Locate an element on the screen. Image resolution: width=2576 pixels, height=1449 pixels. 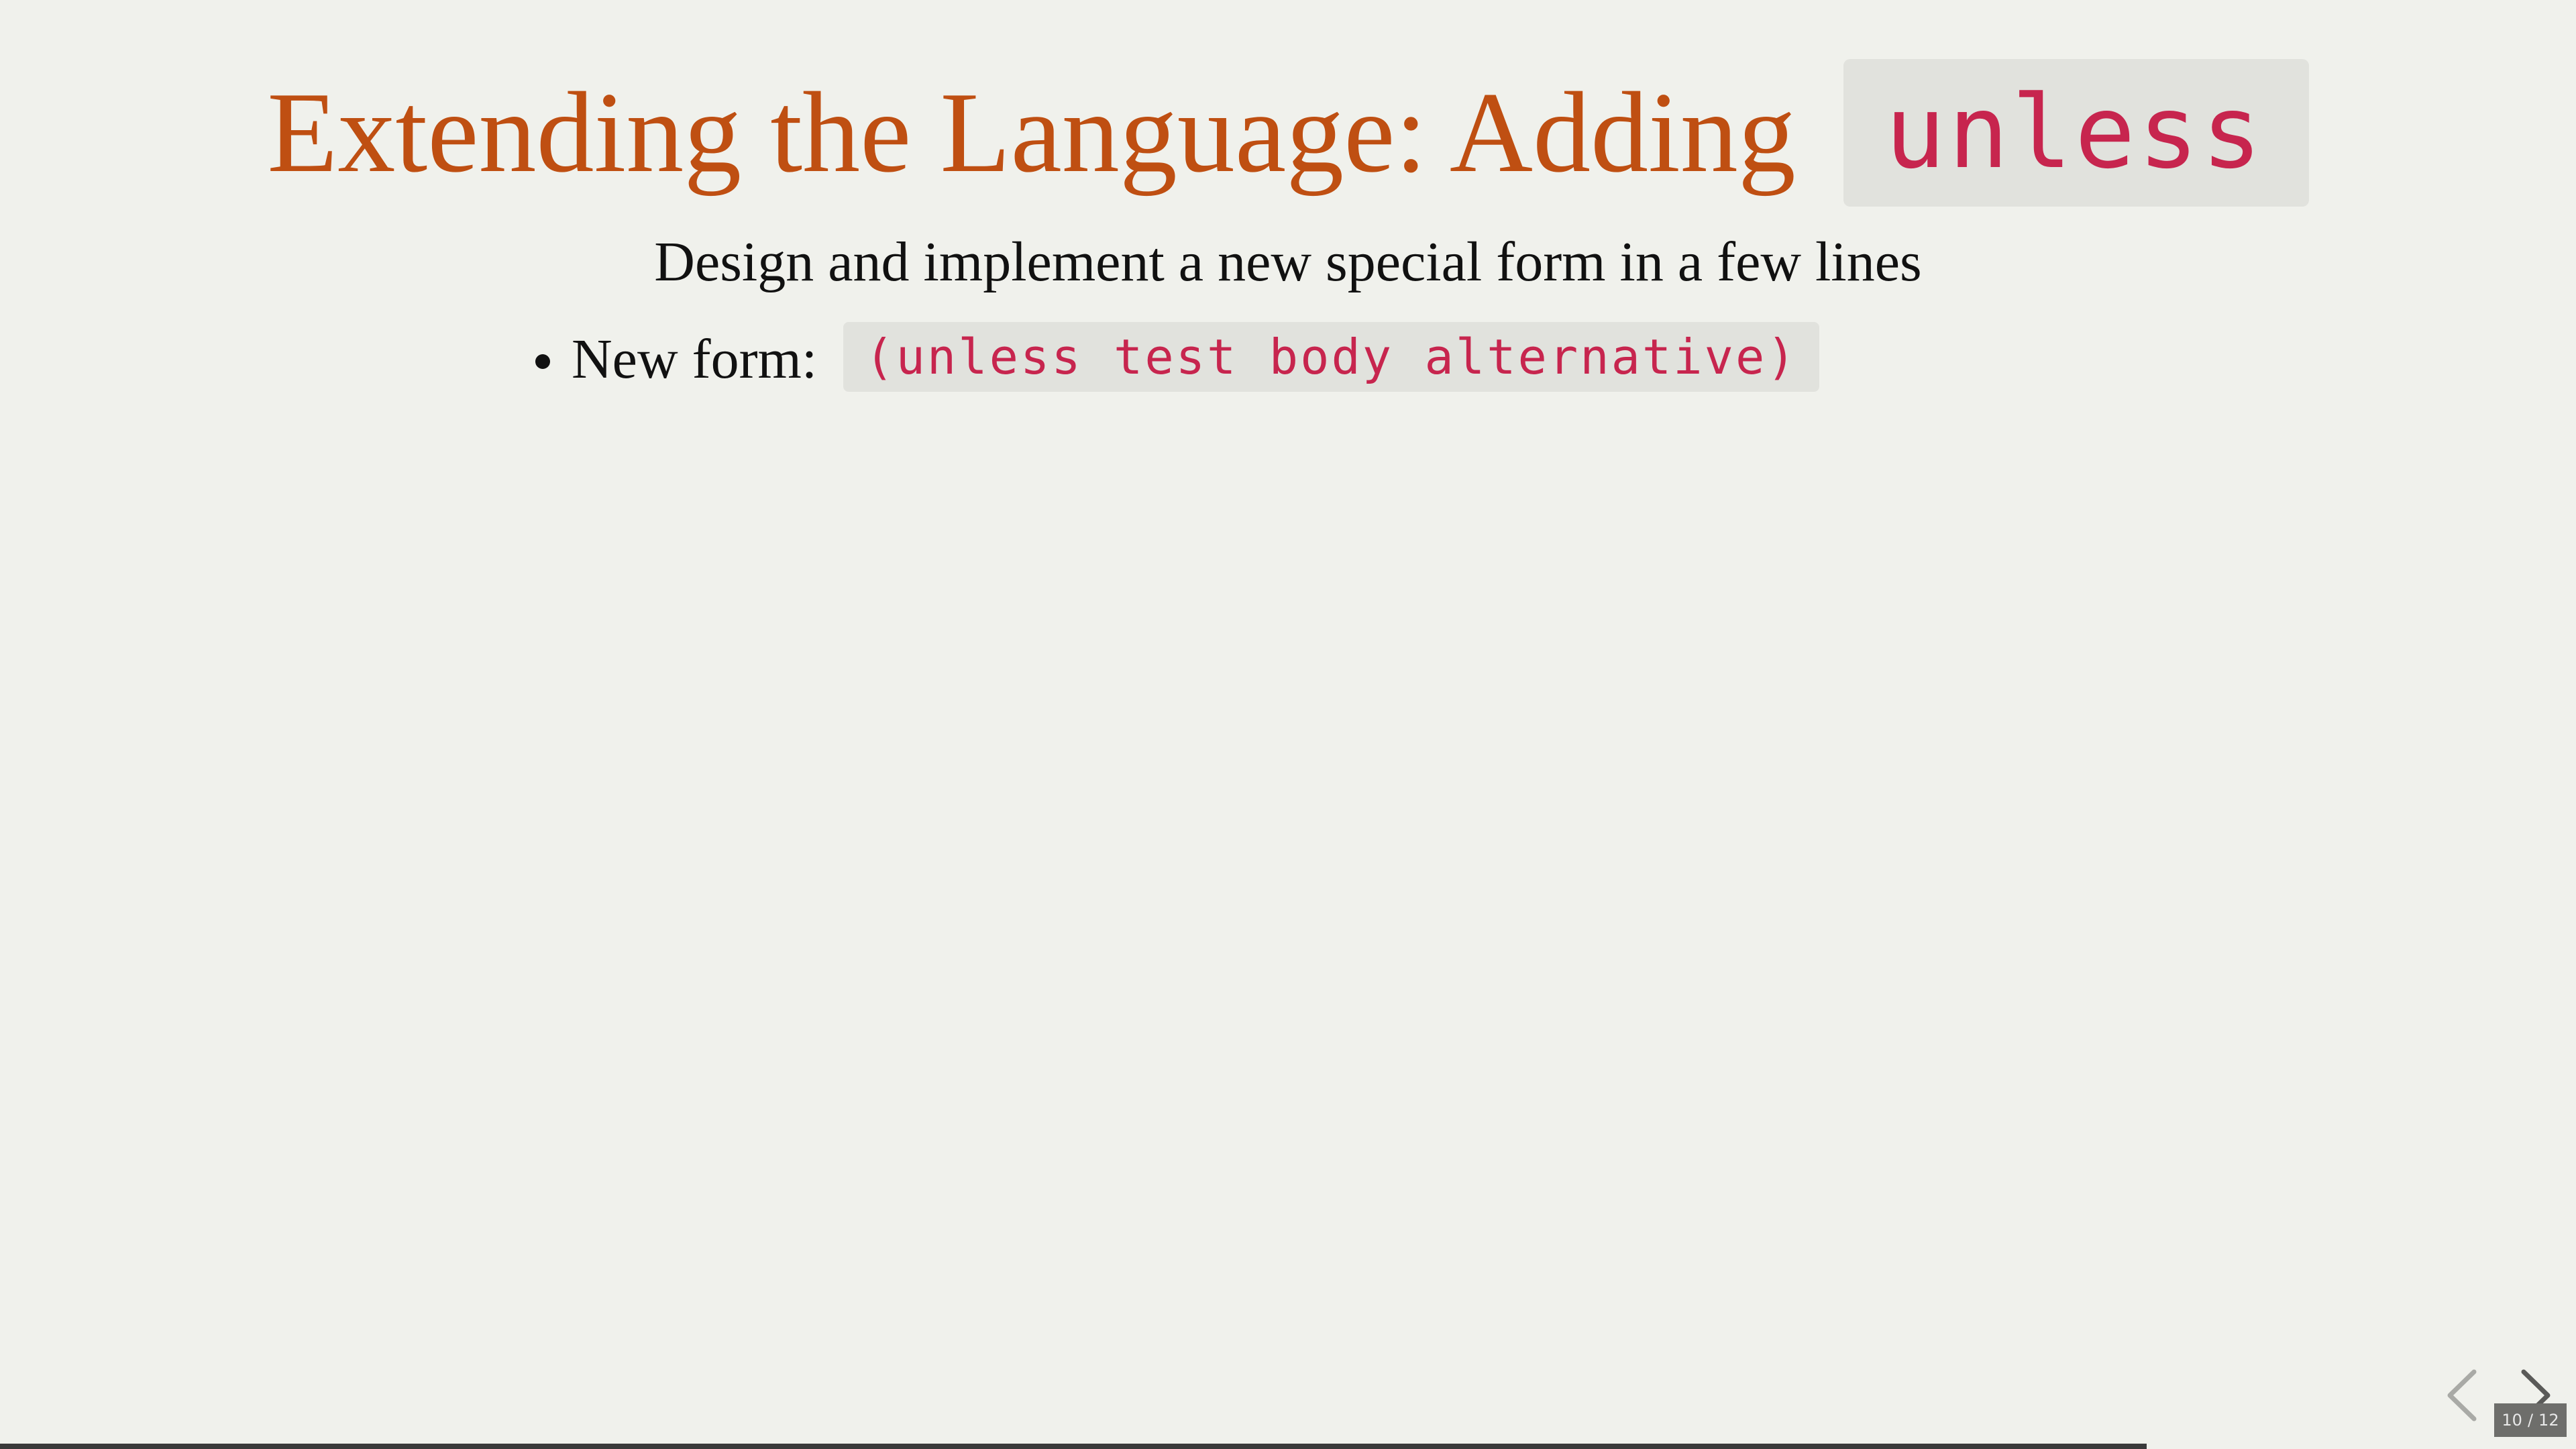
slide-title-text: Extending the Language: Adding is located at coordinates (1031, 133).